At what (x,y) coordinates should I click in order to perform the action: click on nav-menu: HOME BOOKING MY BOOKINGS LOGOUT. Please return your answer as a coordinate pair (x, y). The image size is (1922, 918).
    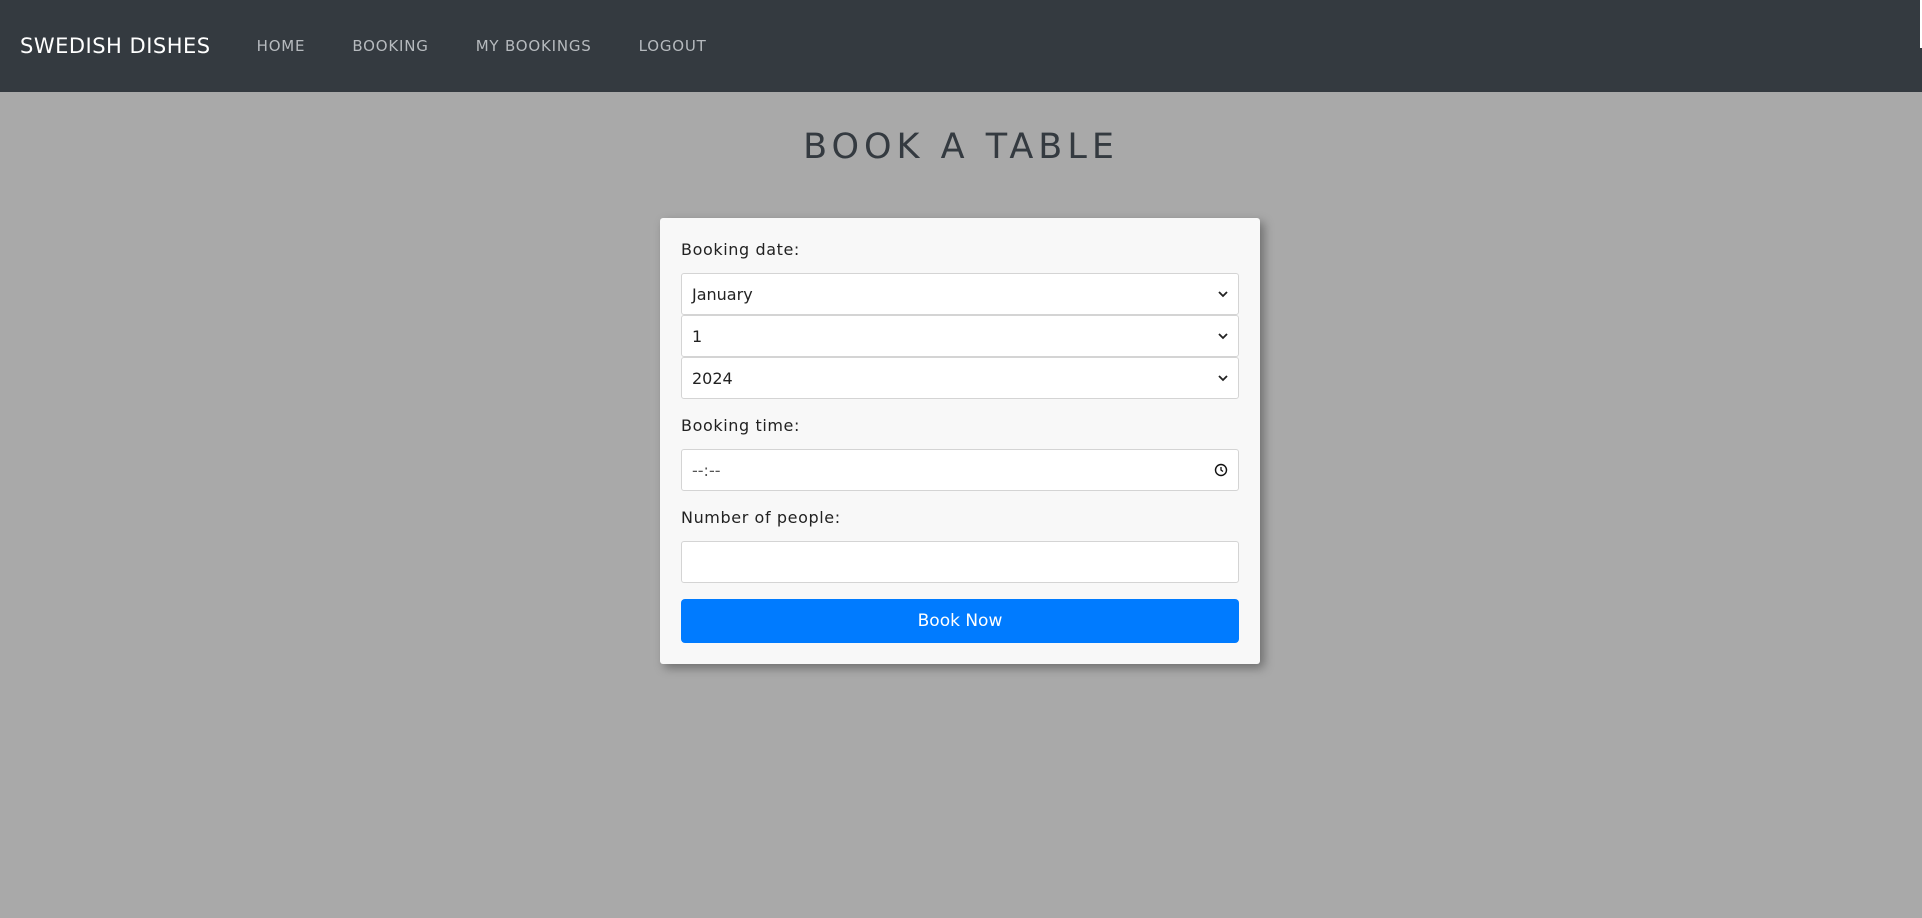
    Looking at the image, I should click on (494, 46).